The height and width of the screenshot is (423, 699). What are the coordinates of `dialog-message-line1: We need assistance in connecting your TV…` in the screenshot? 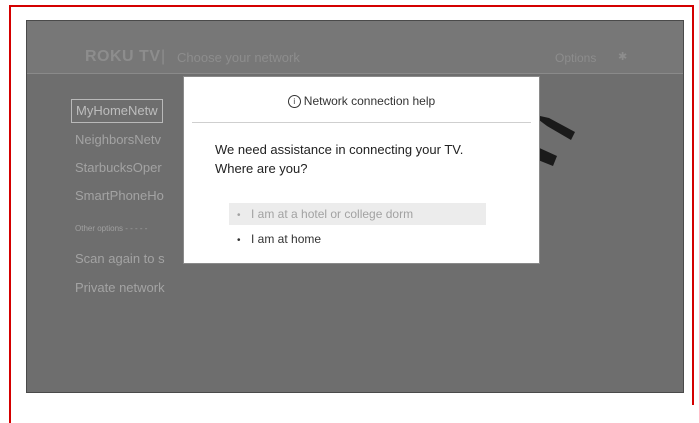 It's located at (339, 149).